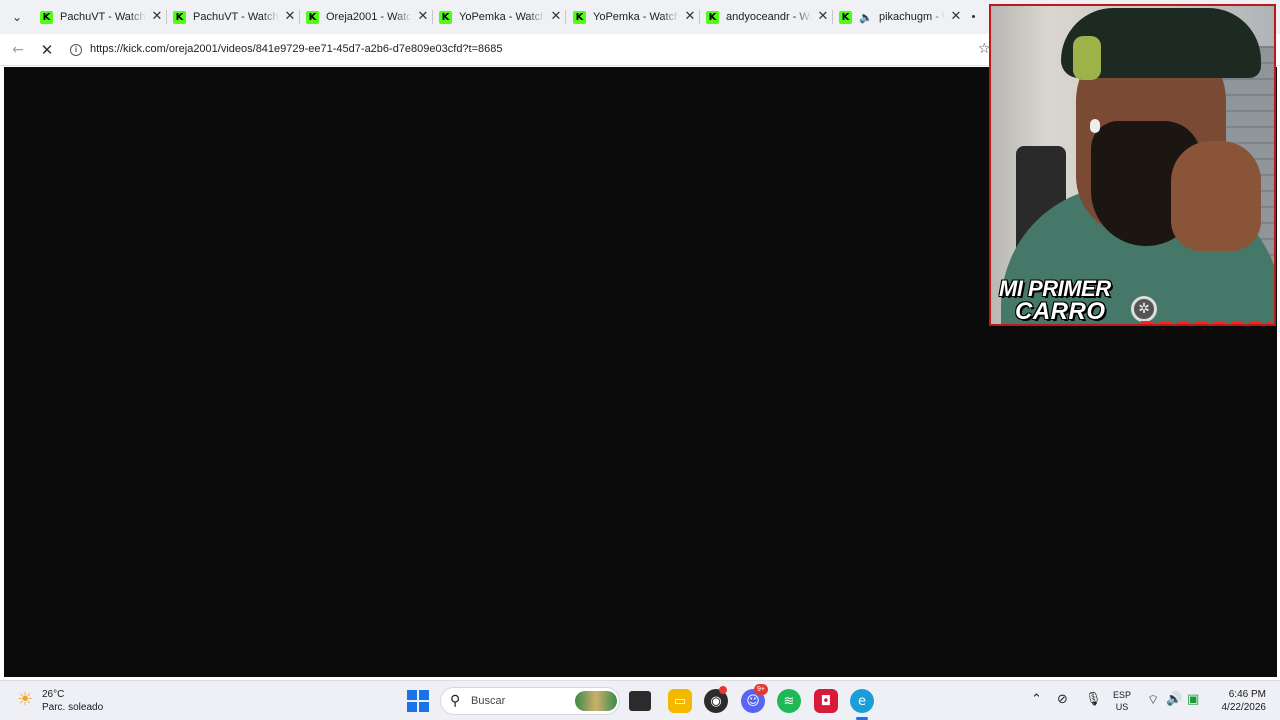 This screenshot has width=1280, height=720. What do you see at coordinates (789, 701) in the screenshot?
I see `spotify-icon: ≋` at bounding box center [789, 701].